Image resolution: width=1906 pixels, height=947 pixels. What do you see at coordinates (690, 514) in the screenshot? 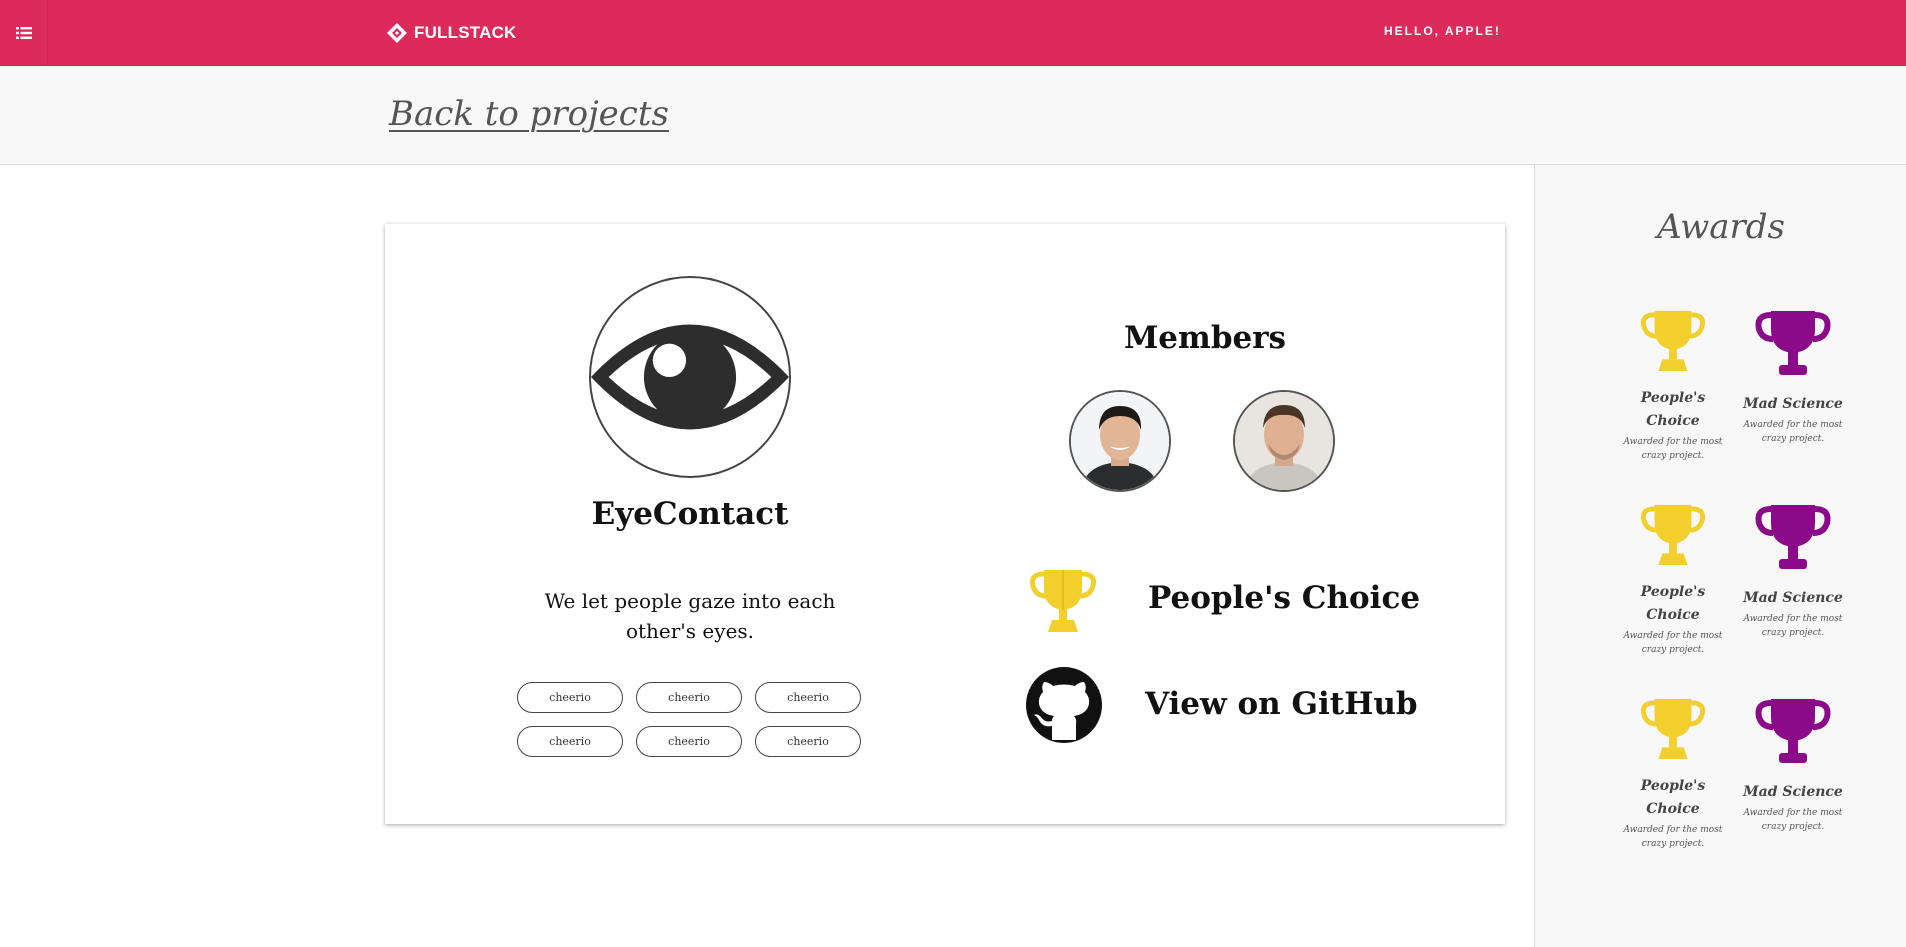
I see `project-name: EyeContact` at bounding box center [690, 514].